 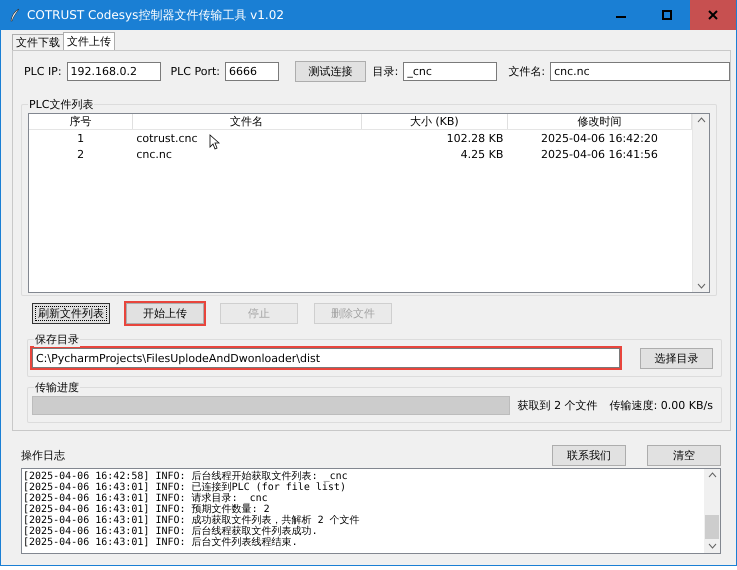 I want to click on file-name-field: cnc.nc, so click(x=640, y=71).